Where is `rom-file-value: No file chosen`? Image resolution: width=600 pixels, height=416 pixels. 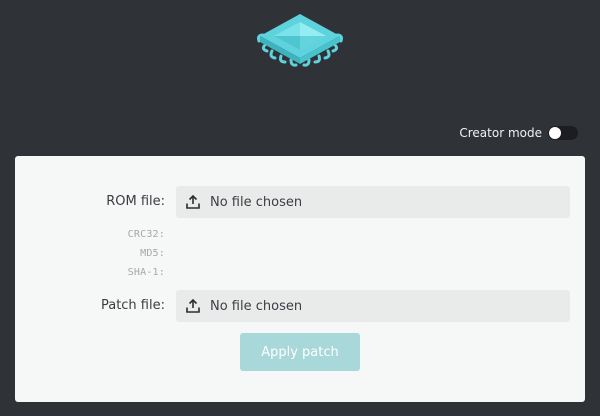 rom-file-value: No file chosen is located at coordinates (256, 202).